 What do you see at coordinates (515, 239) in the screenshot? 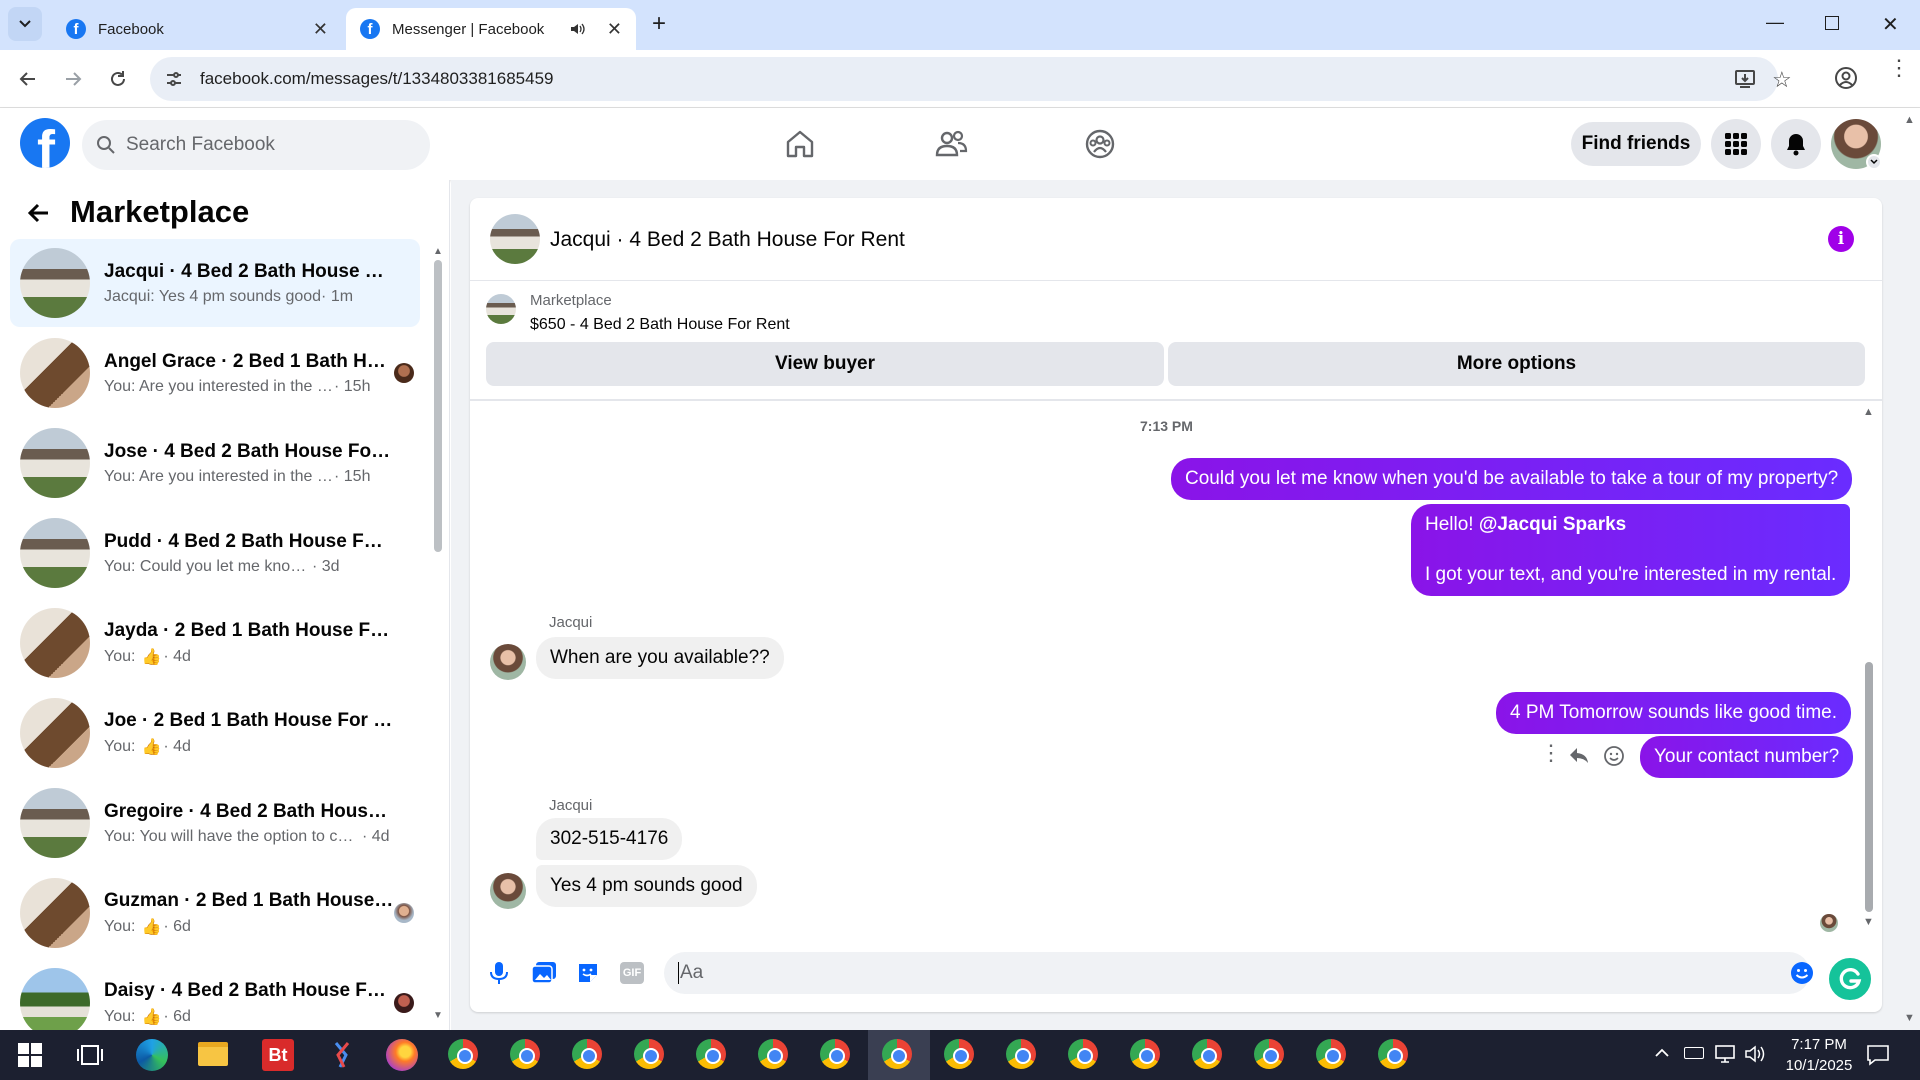
I see `listing-avatar` at bounding box center [515, 239].